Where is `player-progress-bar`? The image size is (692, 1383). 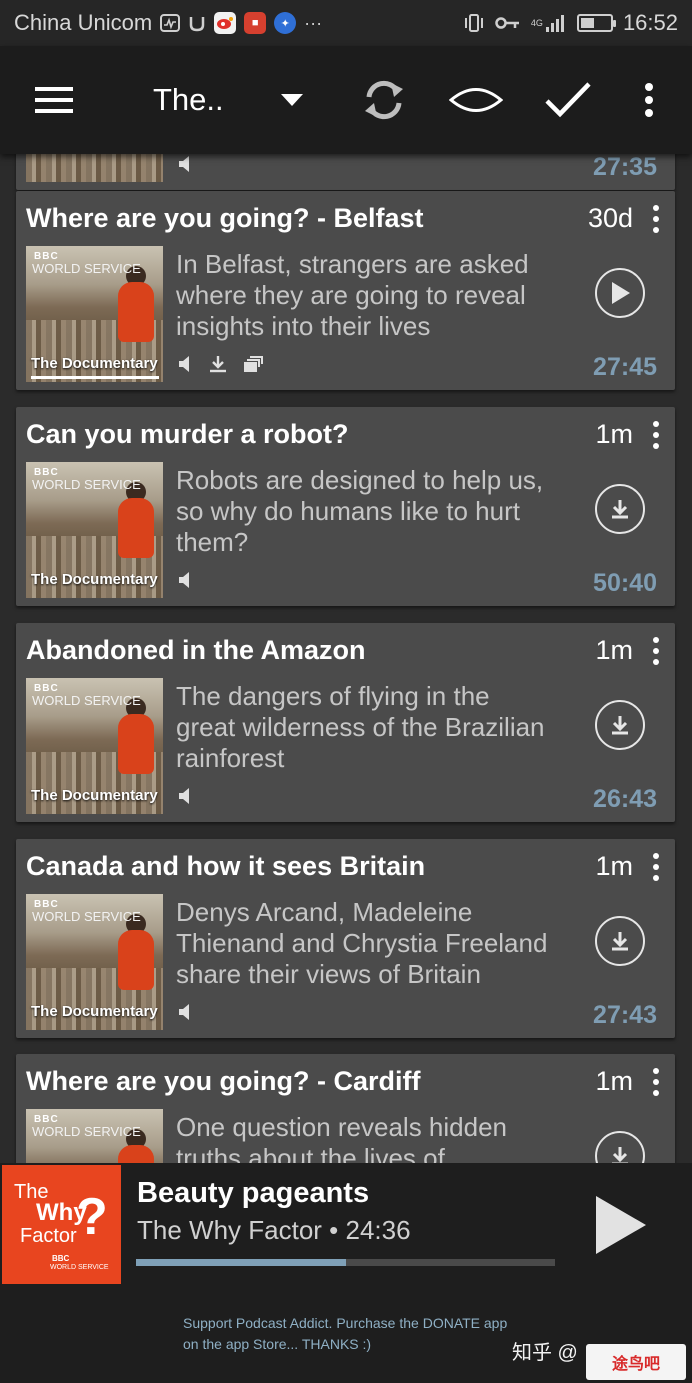
player-progress-bar is located at coordinates (345, 1262).